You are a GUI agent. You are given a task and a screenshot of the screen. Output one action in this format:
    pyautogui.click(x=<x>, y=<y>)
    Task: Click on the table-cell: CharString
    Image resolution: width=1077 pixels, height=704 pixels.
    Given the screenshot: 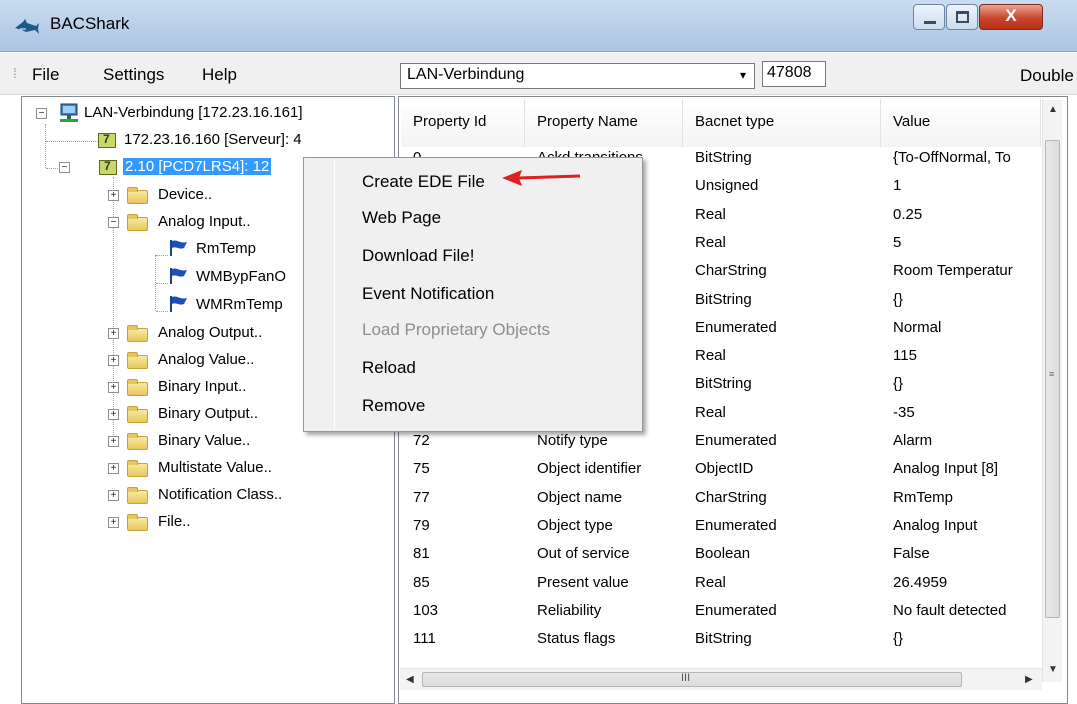 What is the action you would take?
    pyautogui.click(x=731, y=497)
    